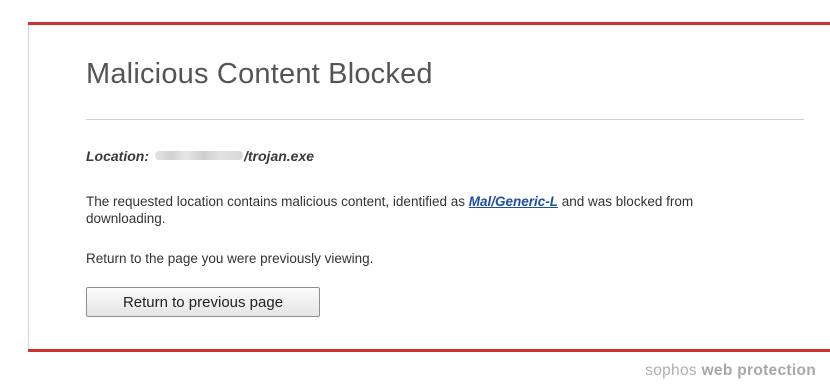  I want to click on title-divider, so click(445, 119).